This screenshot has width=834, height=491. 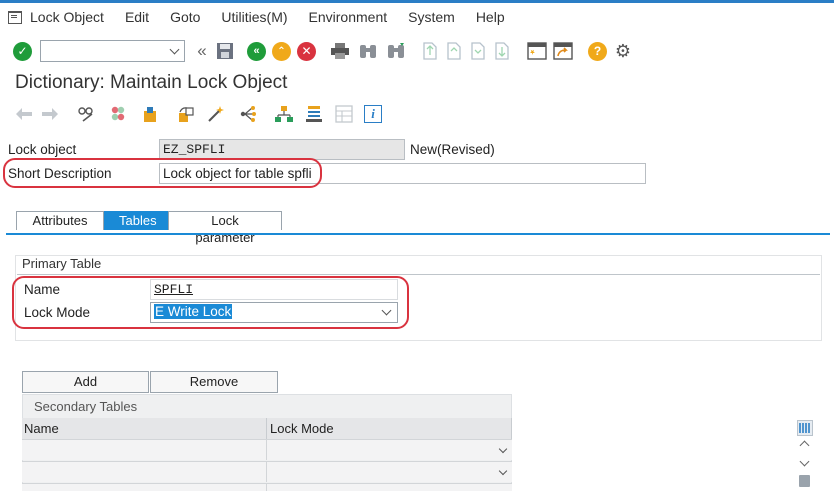 I want to click on next-page-icon, so click(x=478, y=51).